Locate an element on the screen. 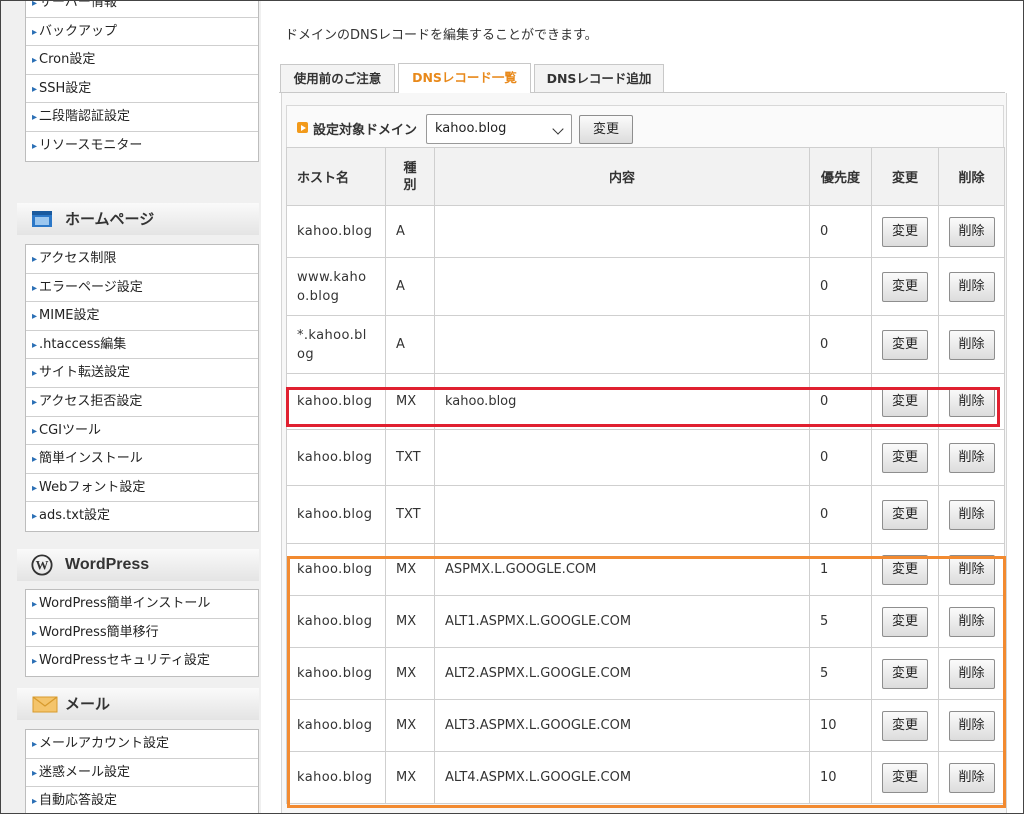 This screenshot has width=1024, height=814. table-header-row: ホスト名 種 別 内容 優先度 変更 削除 is located at coordinates (645, 176).